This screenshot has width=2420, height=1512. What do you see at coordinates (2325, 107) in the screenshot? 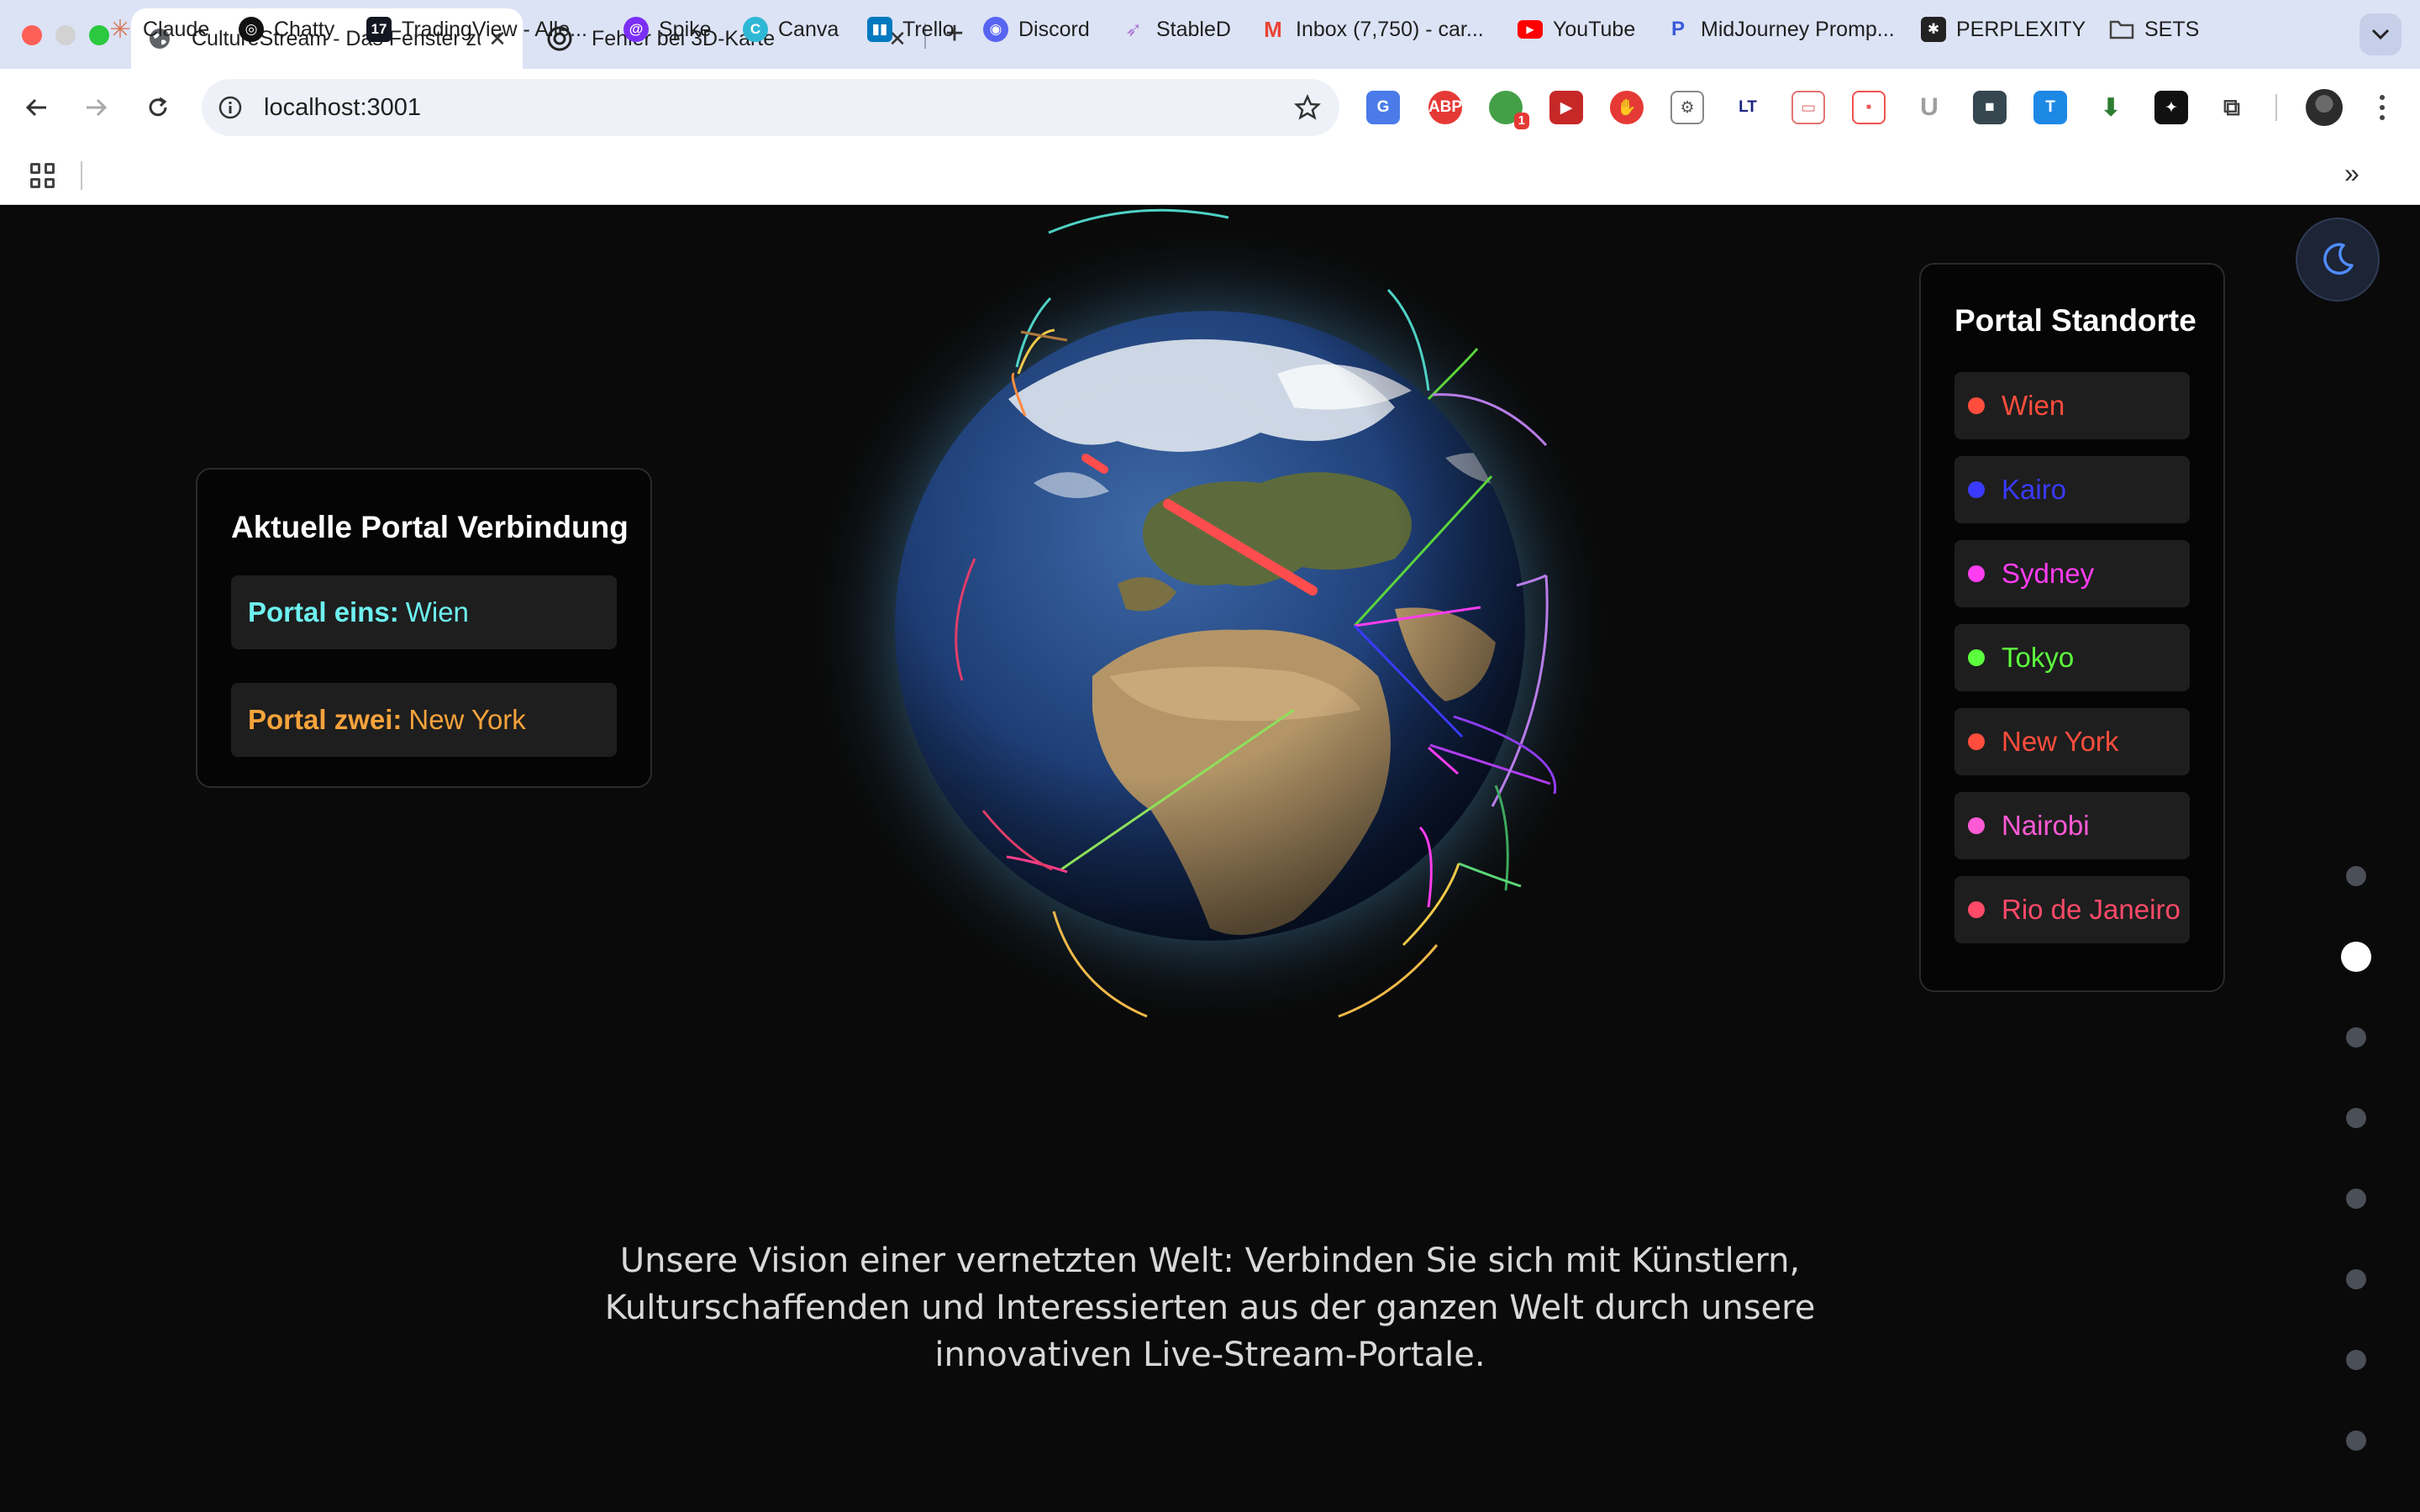
I see `profile-avatar` at bounding box center [2325, 107].